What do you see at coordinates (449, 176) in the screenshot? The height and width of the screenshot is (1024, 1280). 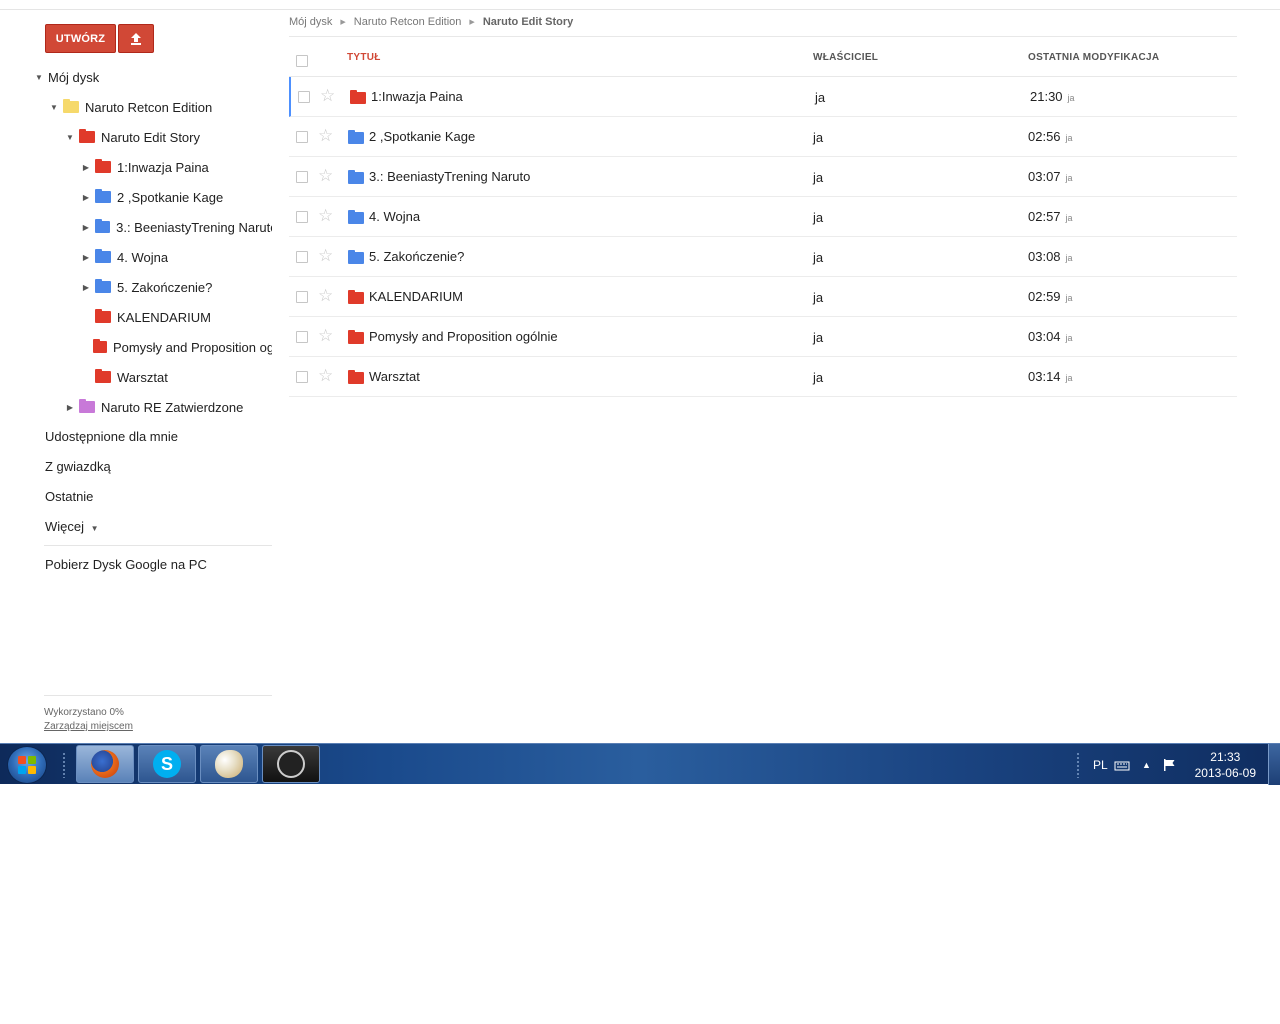 I see `row-title: 3.: BeeniastyTrening Naruto` at bounding box center [449, 176].